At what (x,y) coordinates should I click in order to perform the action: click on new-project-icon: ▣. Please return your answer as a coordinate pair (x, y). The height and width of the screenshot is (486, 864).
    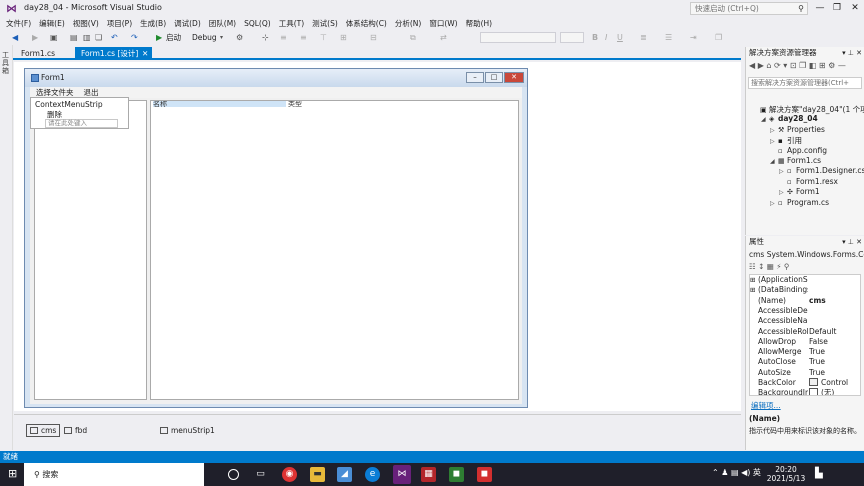
    Looking at the image, I should click on (54, 37).